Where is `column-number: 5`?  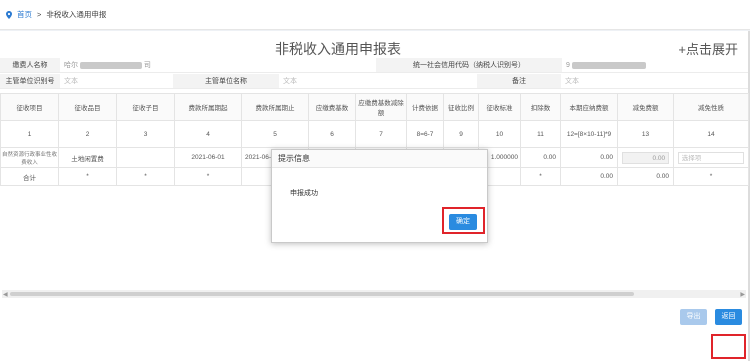 column-number: 5 is located at coordinates (275, 134).